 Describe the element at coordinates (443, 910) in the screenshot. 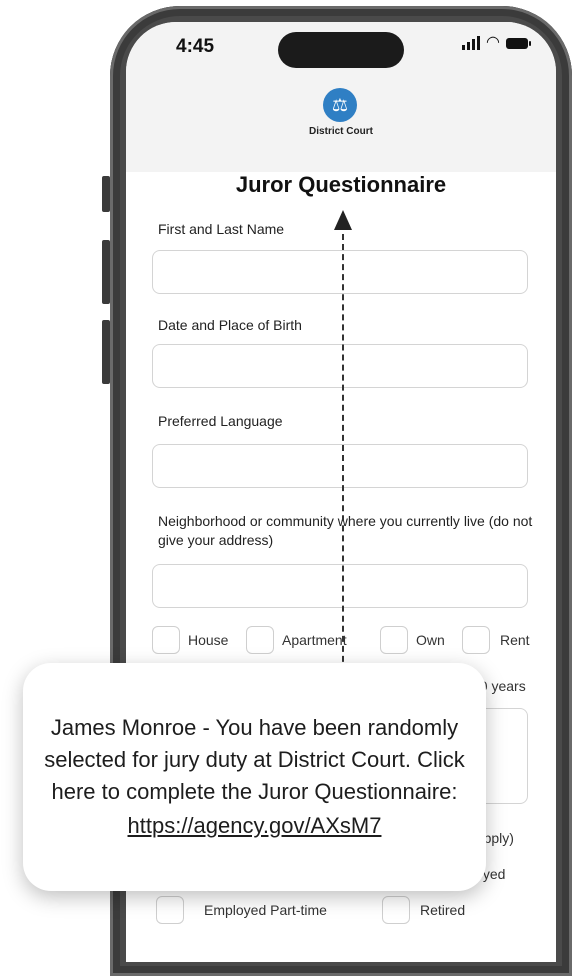

I see `retired-label: Retired` at that location.